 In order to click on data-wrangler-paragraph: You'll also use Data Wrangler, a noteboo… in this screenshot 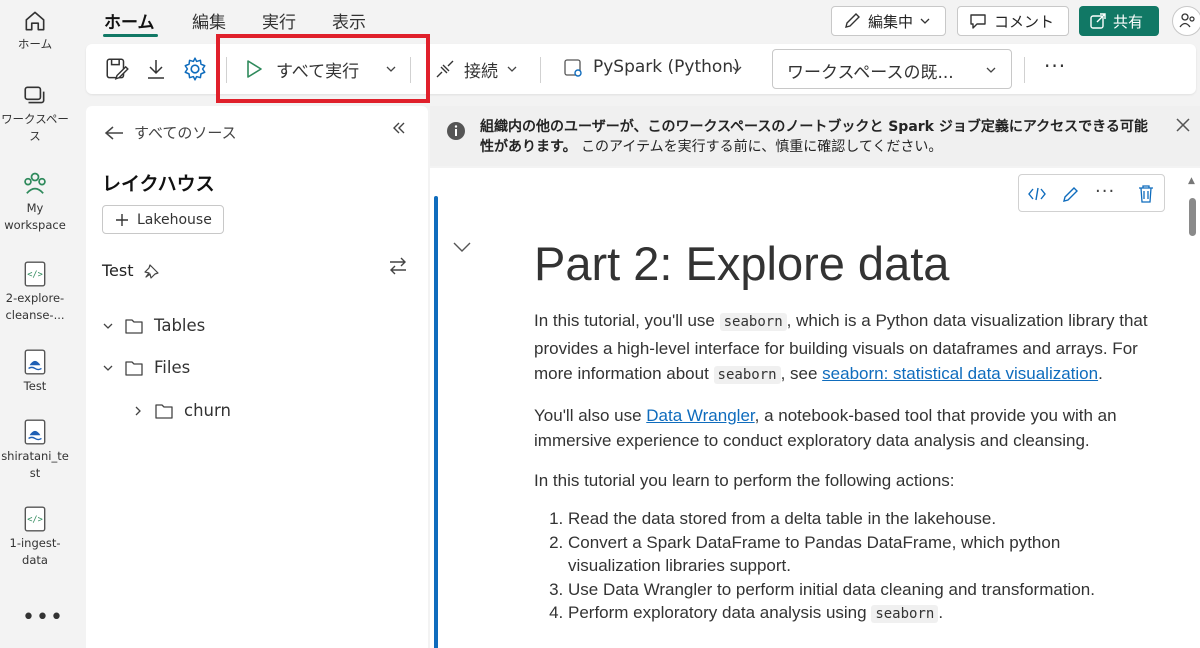, I will do `click(841, 428)`.